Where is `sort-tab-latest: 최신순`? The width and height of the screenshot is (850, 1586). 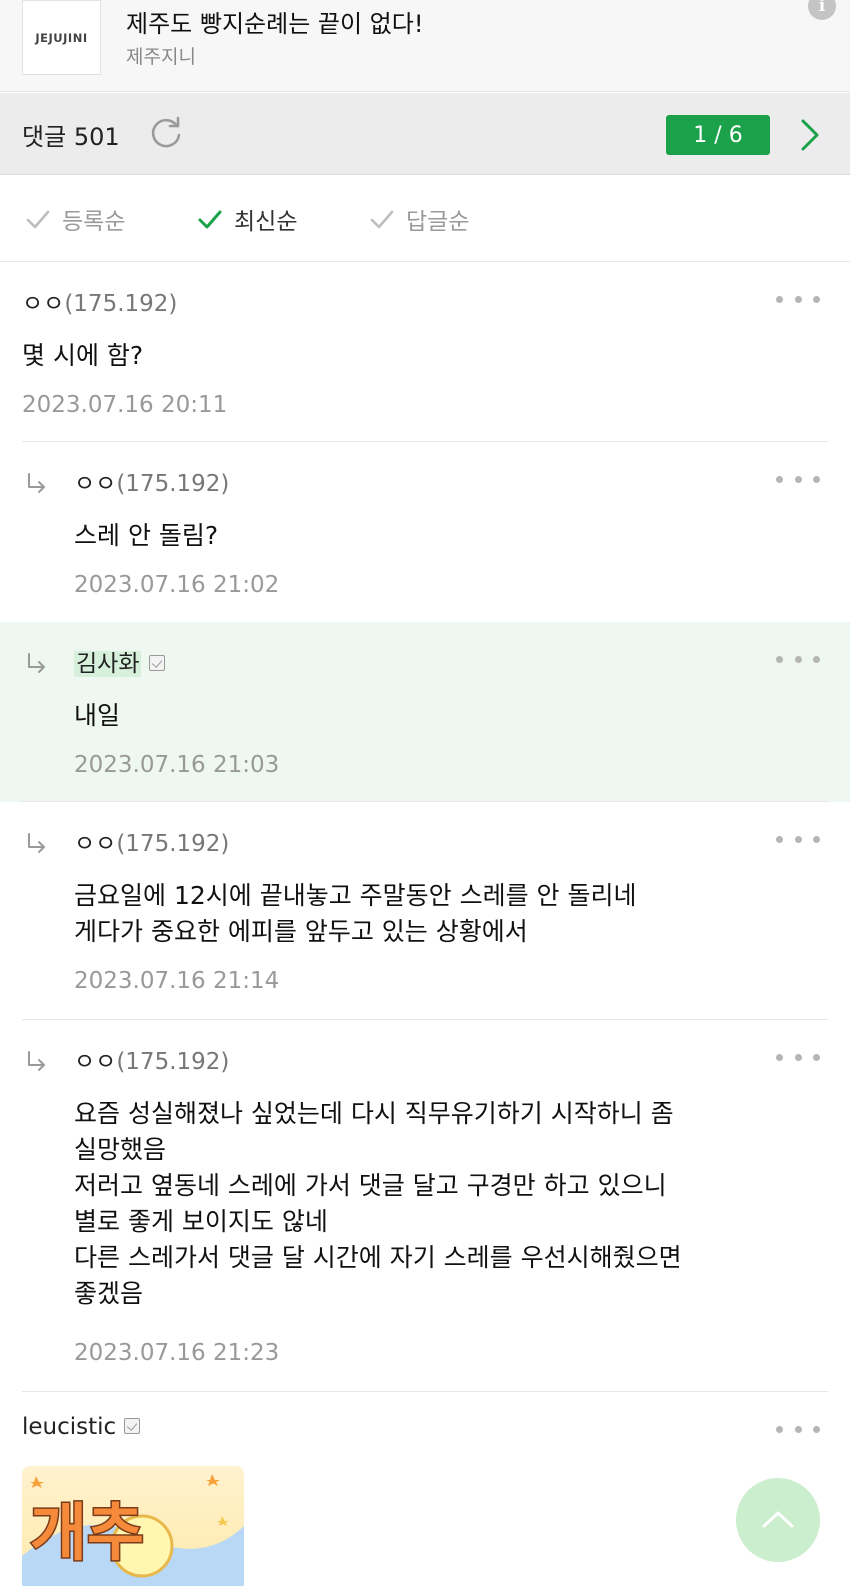 sort-tab-latest: 최신순 is located at coordinates (246, 219).